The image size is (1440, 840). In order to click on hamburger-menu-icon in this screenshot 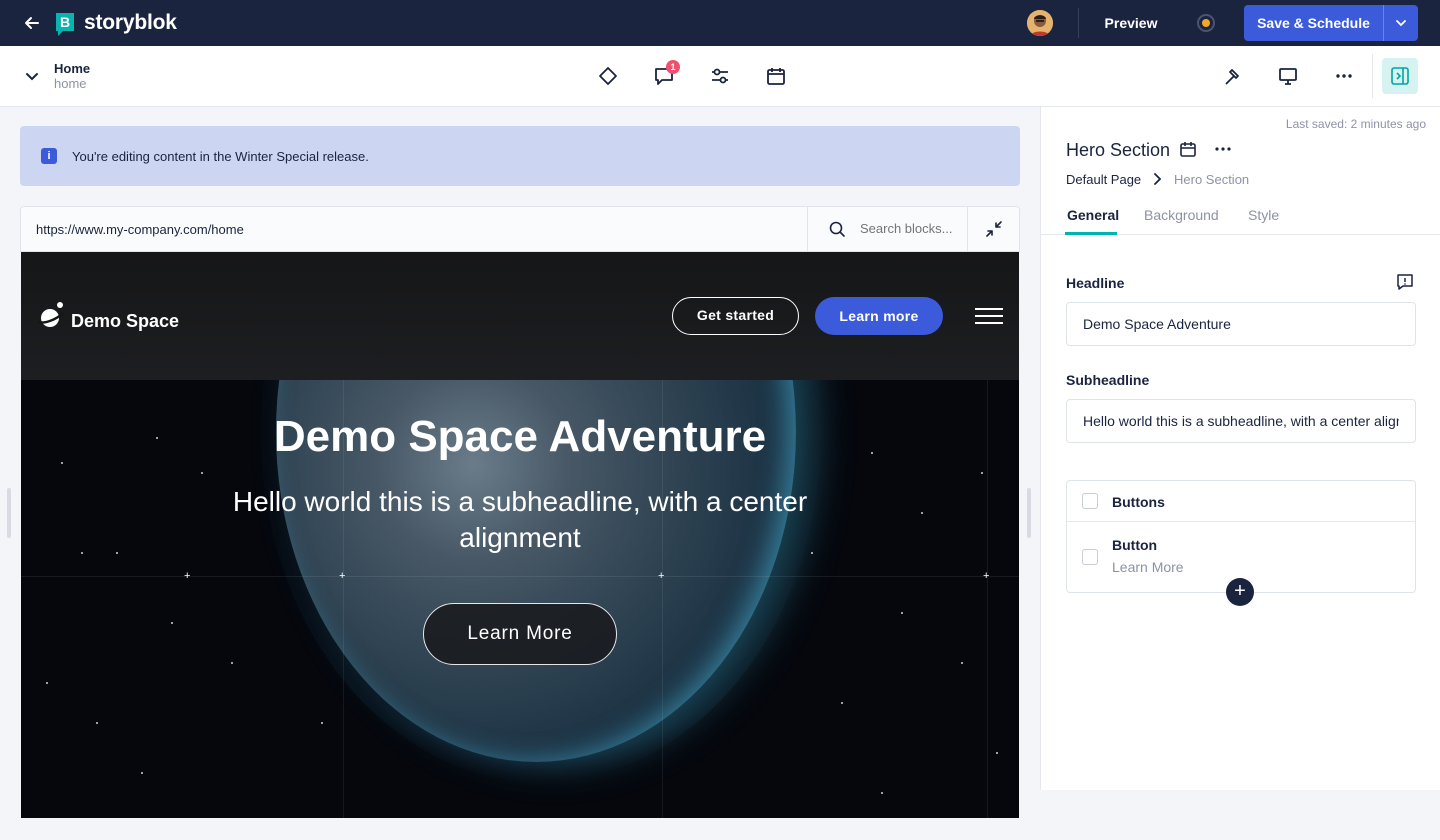, I will do `click(989, 316)`.